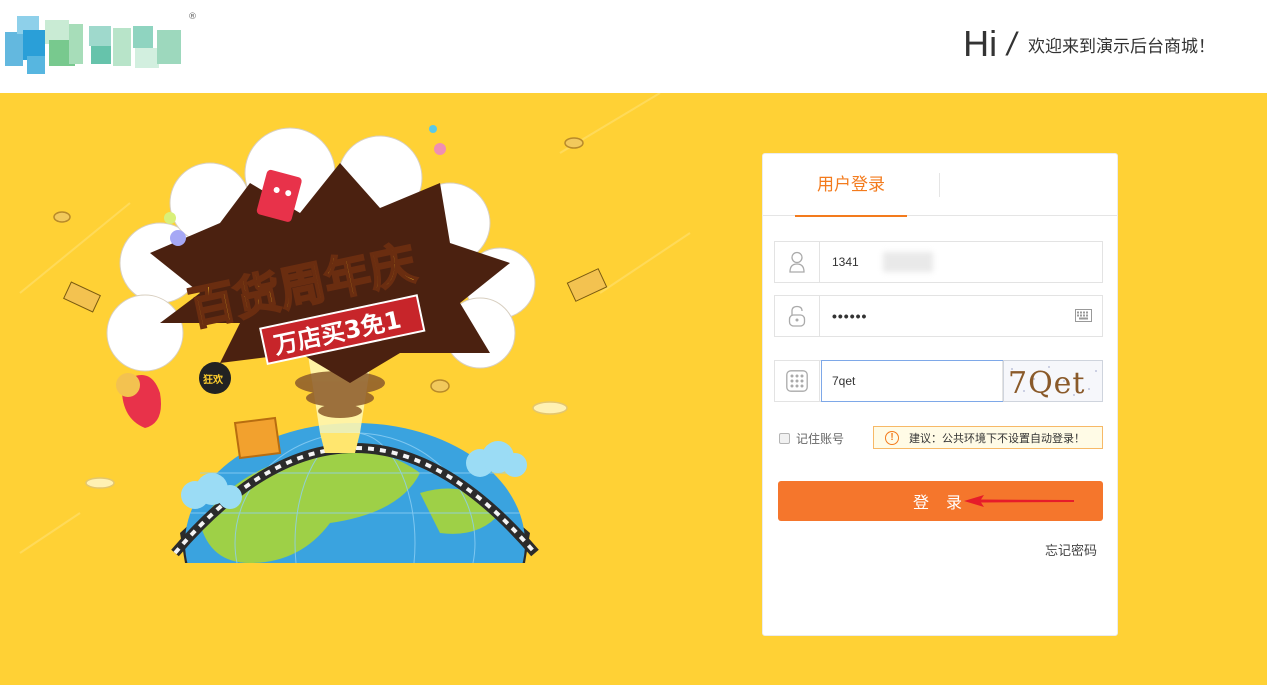 Image resolution: width=1267 pixels, height=685 pixels. I want to click on login-button-label: 登 录, so click(940, 502).